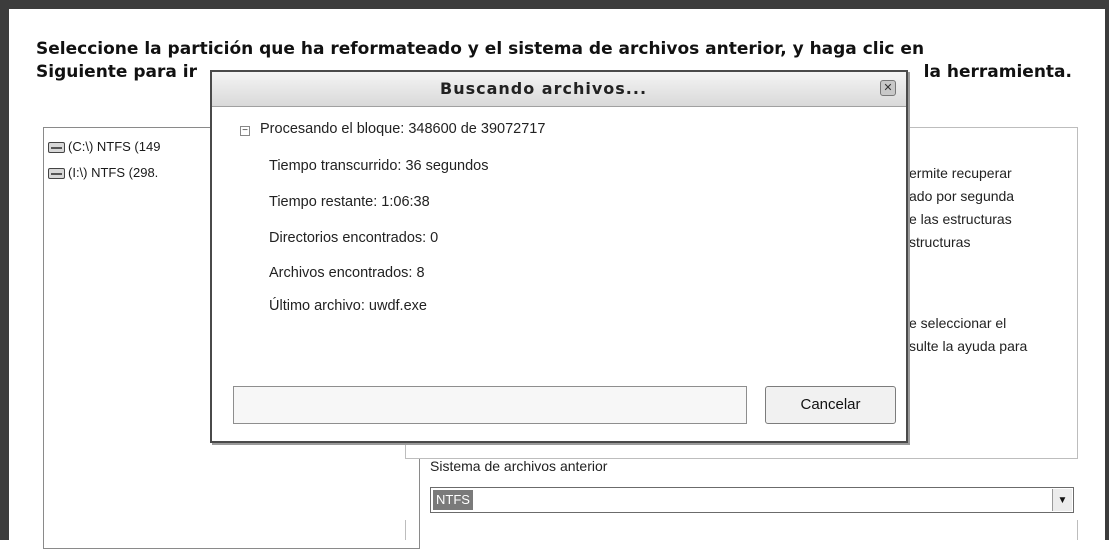  Describe the element at coordinates (960, 219) in the screenshot. I see `description-line-3: e las estructuras` at that location.